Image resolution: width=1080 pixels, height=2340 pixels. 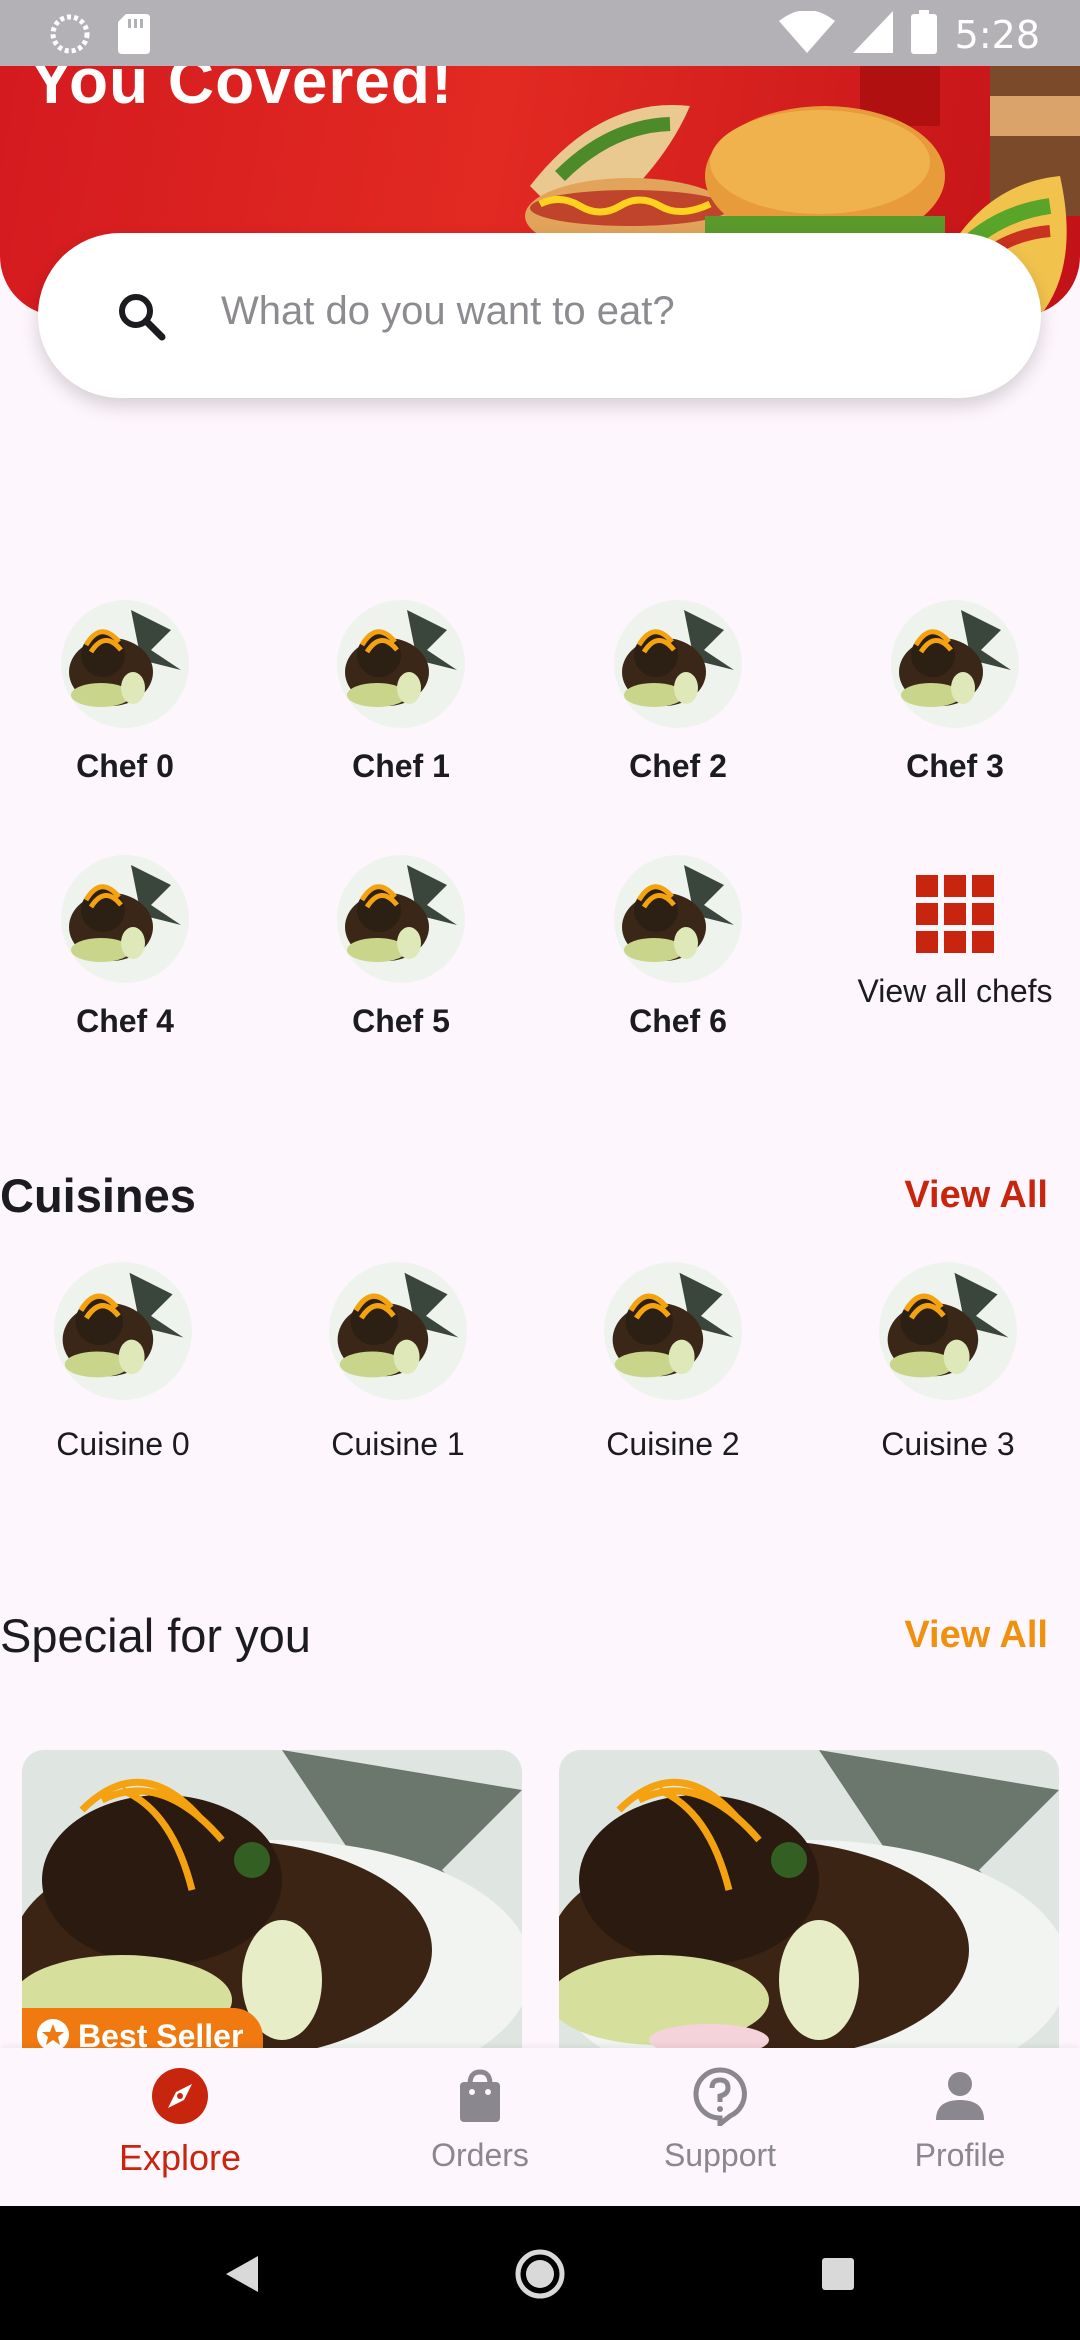 I want to click on cuisines-view-all-link: View All, so click(x=976, y=1195).